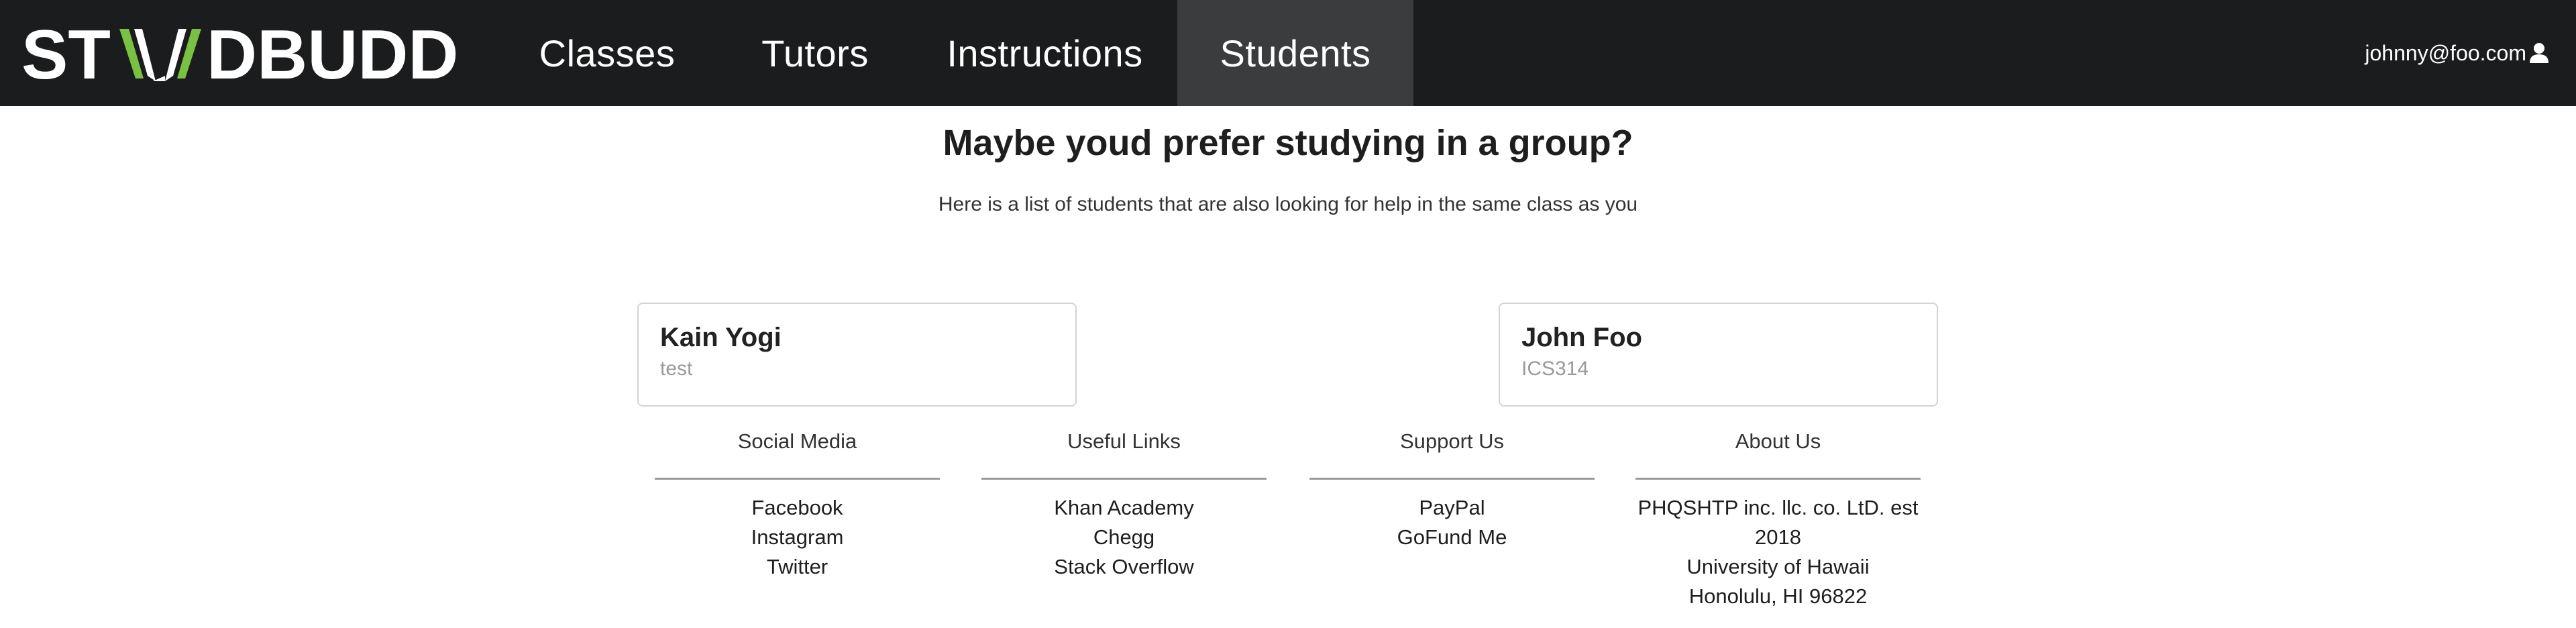  What do you see at coordinates (2445, 52) in the screenshot?
I see `user-email: johnny@foo.com` at bounding box center [2445, 52].